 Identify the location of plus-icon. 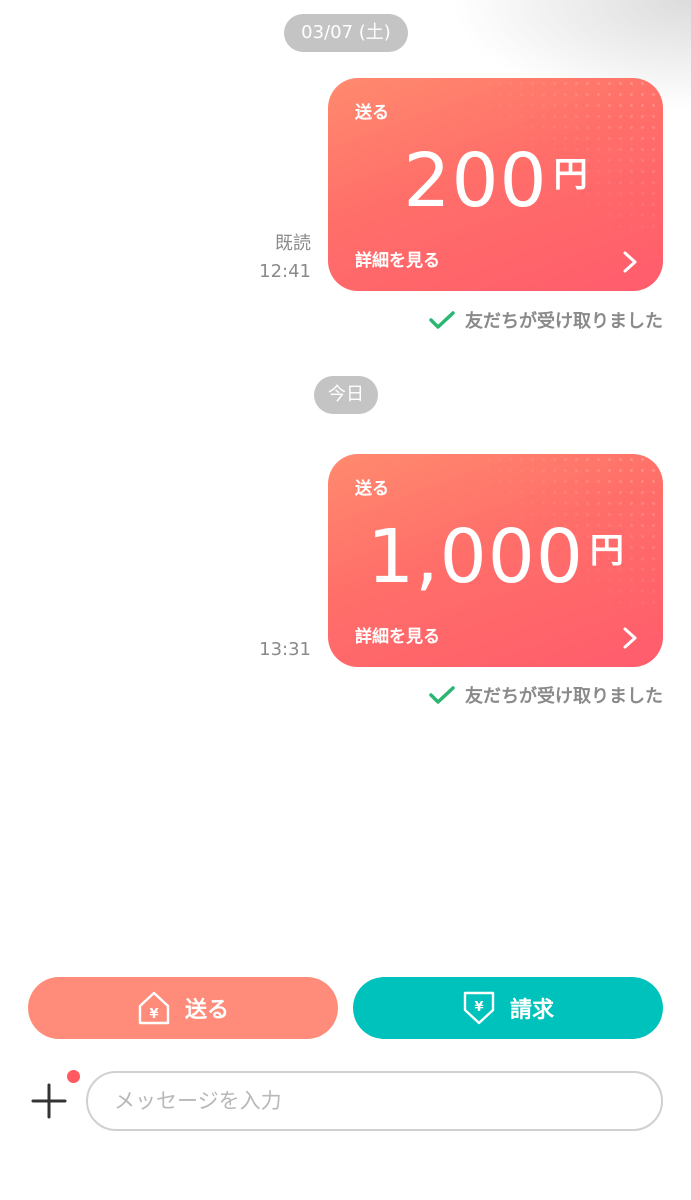
(49, 1101).